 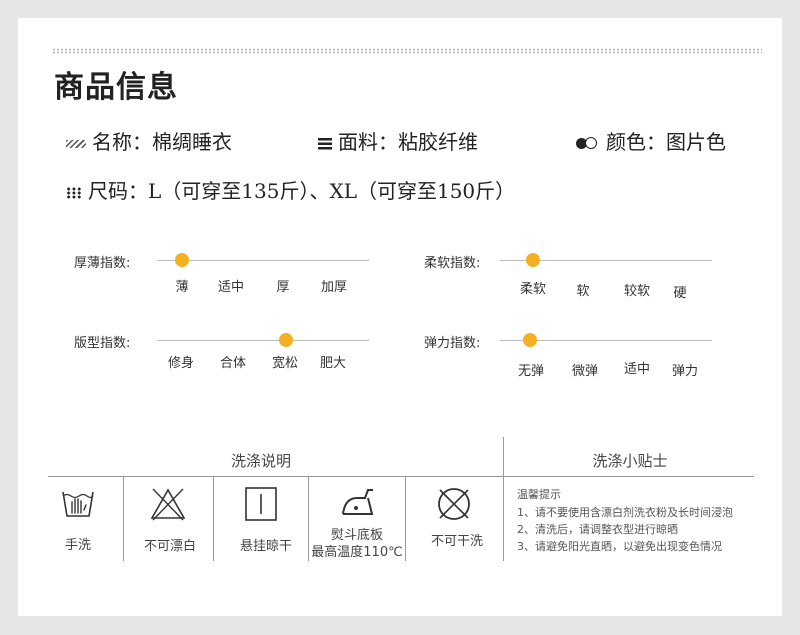 I want to click on scale-option: 弹力, so click(x=685, y=371).